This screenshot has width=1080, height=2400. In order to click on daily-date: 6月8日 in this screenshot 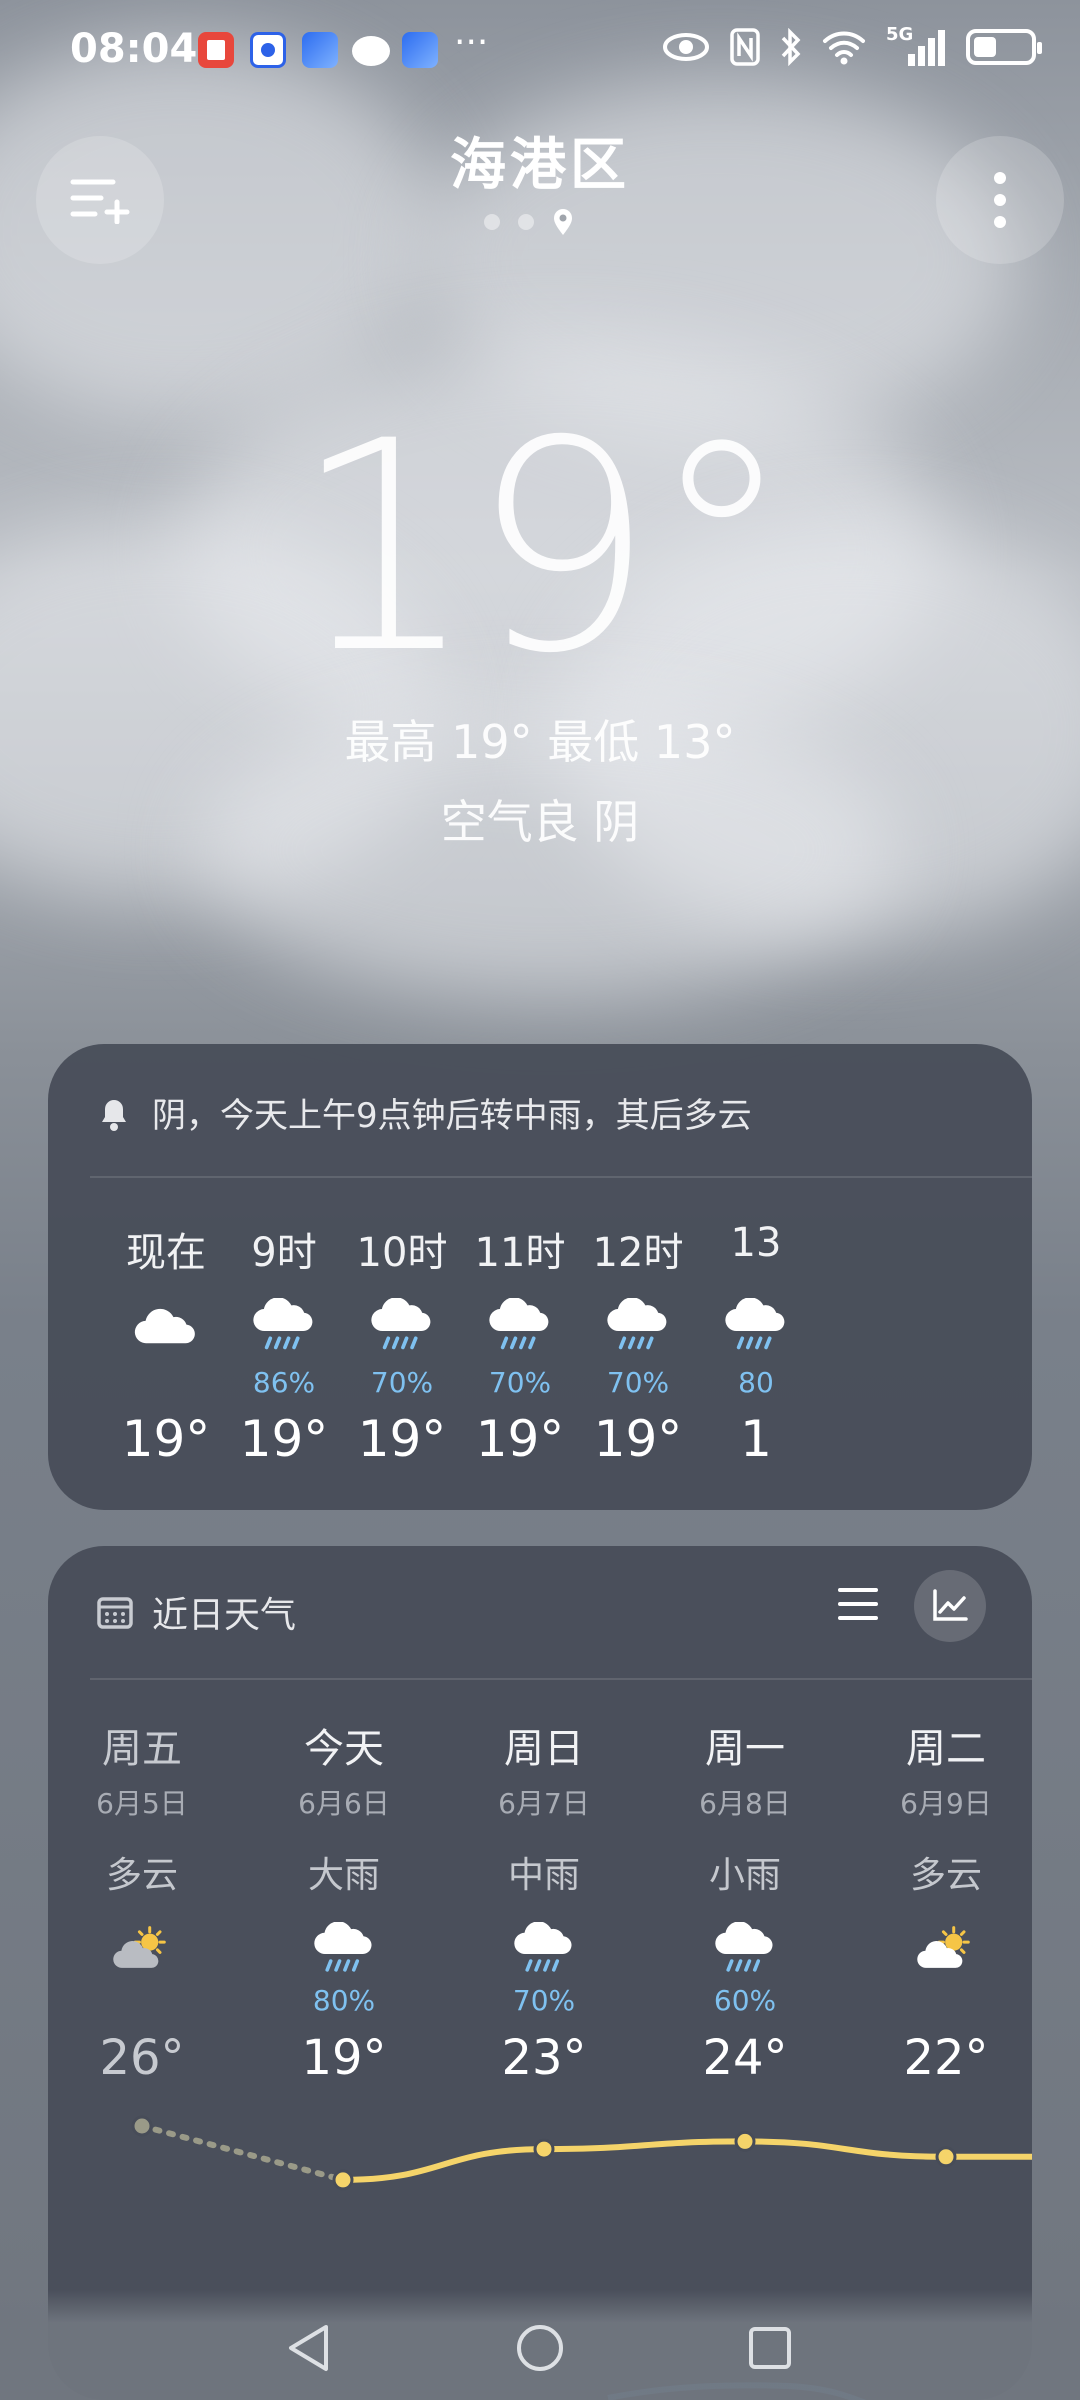, I will do `click(745, 1803)`.